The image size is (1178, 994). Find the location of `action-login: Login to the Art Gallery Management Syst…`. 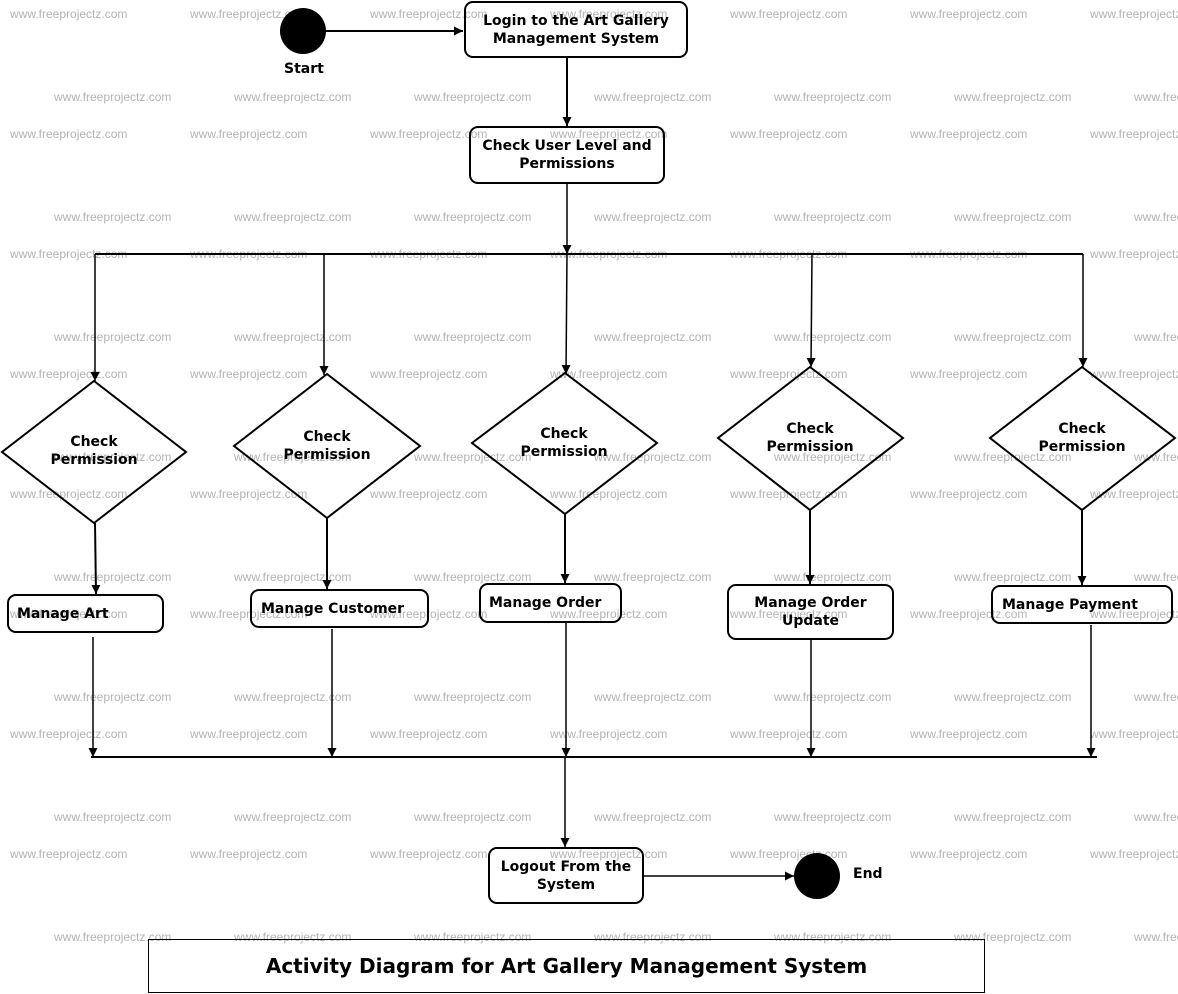

action-login: Login to the Art Gallery Management Syst… is located at coordinates (576, 29).